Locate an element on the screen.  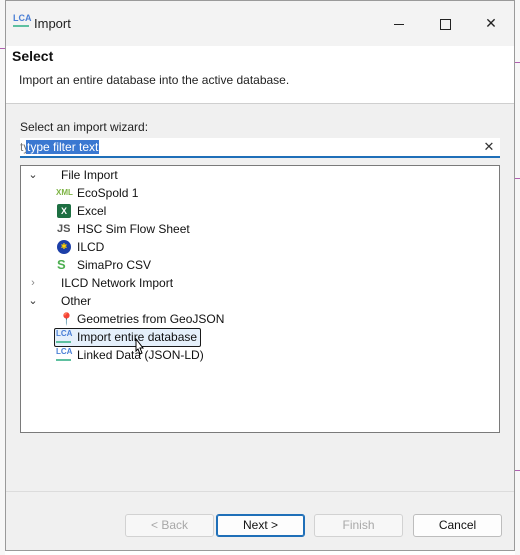
close-icon: ✕ is located at coordinates (491, 23).